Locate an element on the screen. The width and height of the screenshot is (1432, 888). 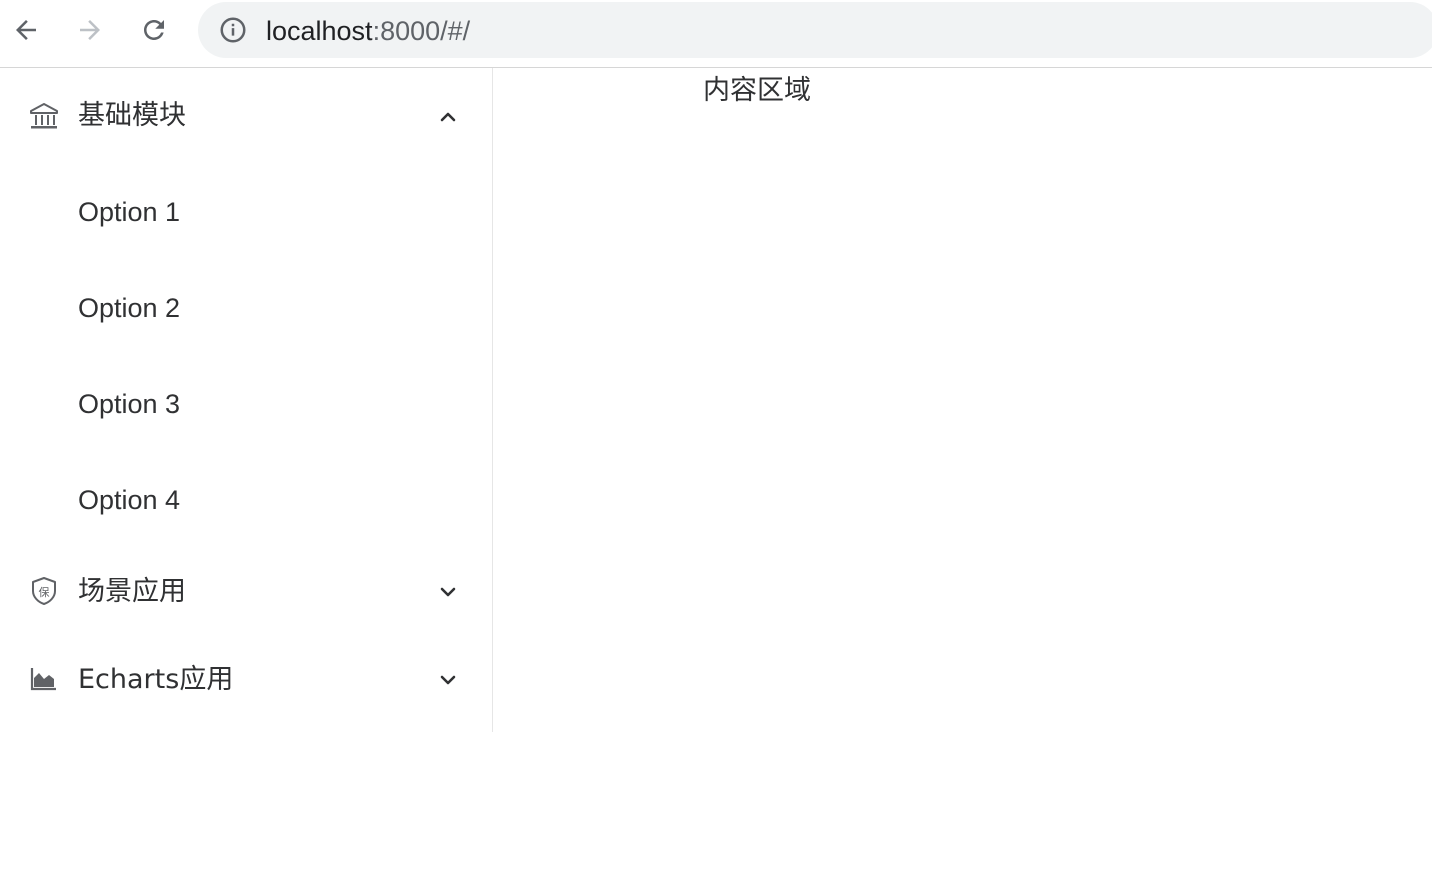
chevron-up-icon is located at coordinates (448, 117).